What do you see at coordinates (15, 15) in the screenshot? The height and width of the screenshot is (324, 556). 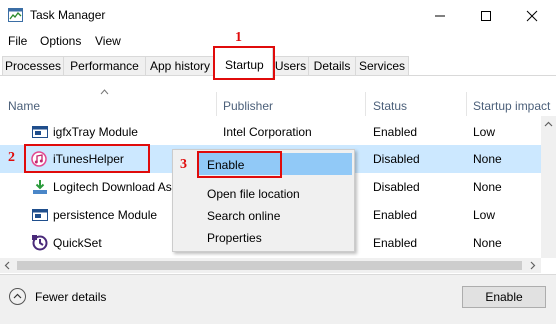 I see `task-manager-icon` at bounding box center [15, 15].